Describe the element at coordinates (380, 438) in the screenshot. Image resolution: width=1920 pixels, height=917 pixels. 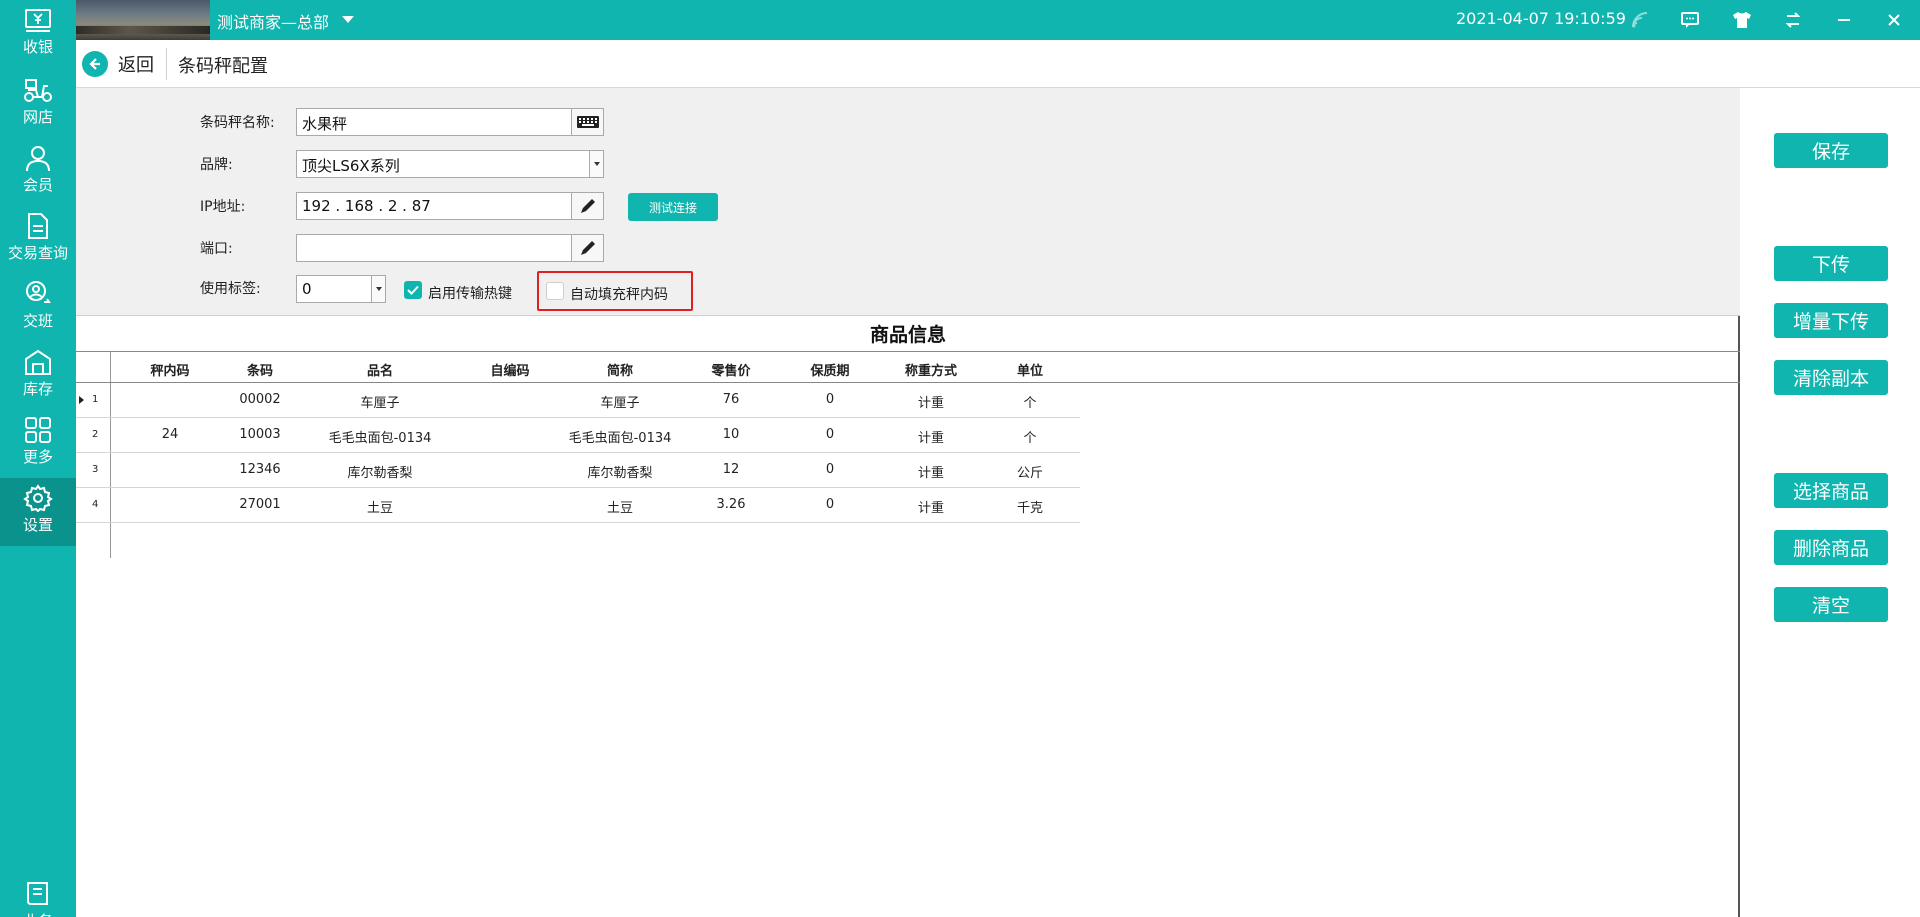
I see `cell-name: 毛毛虫面包-0134` at that location.